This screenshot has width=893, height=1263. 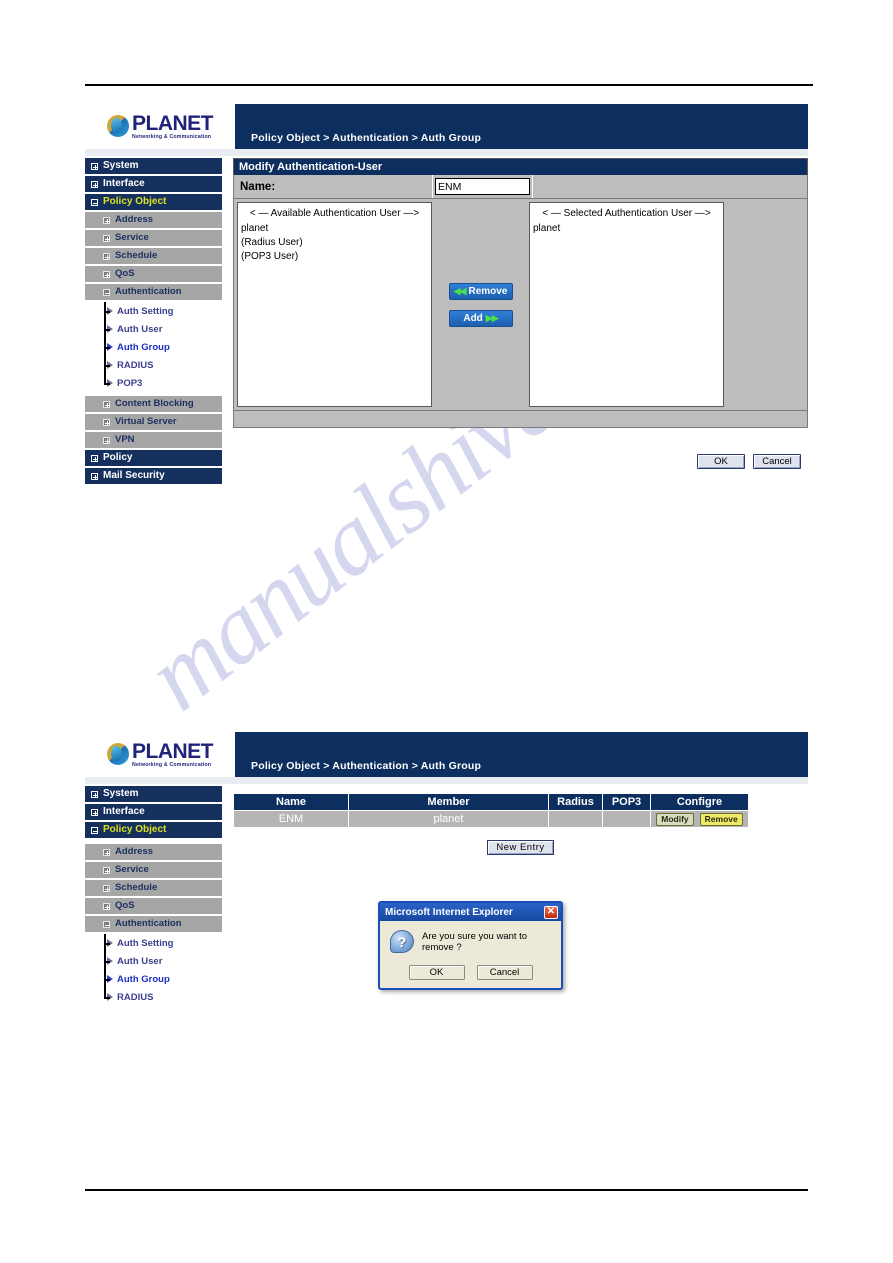 What do you see at coordinates (473, 318) in the screenshot?
I see `add-button-label: Add` at bounding box center [473, 318].